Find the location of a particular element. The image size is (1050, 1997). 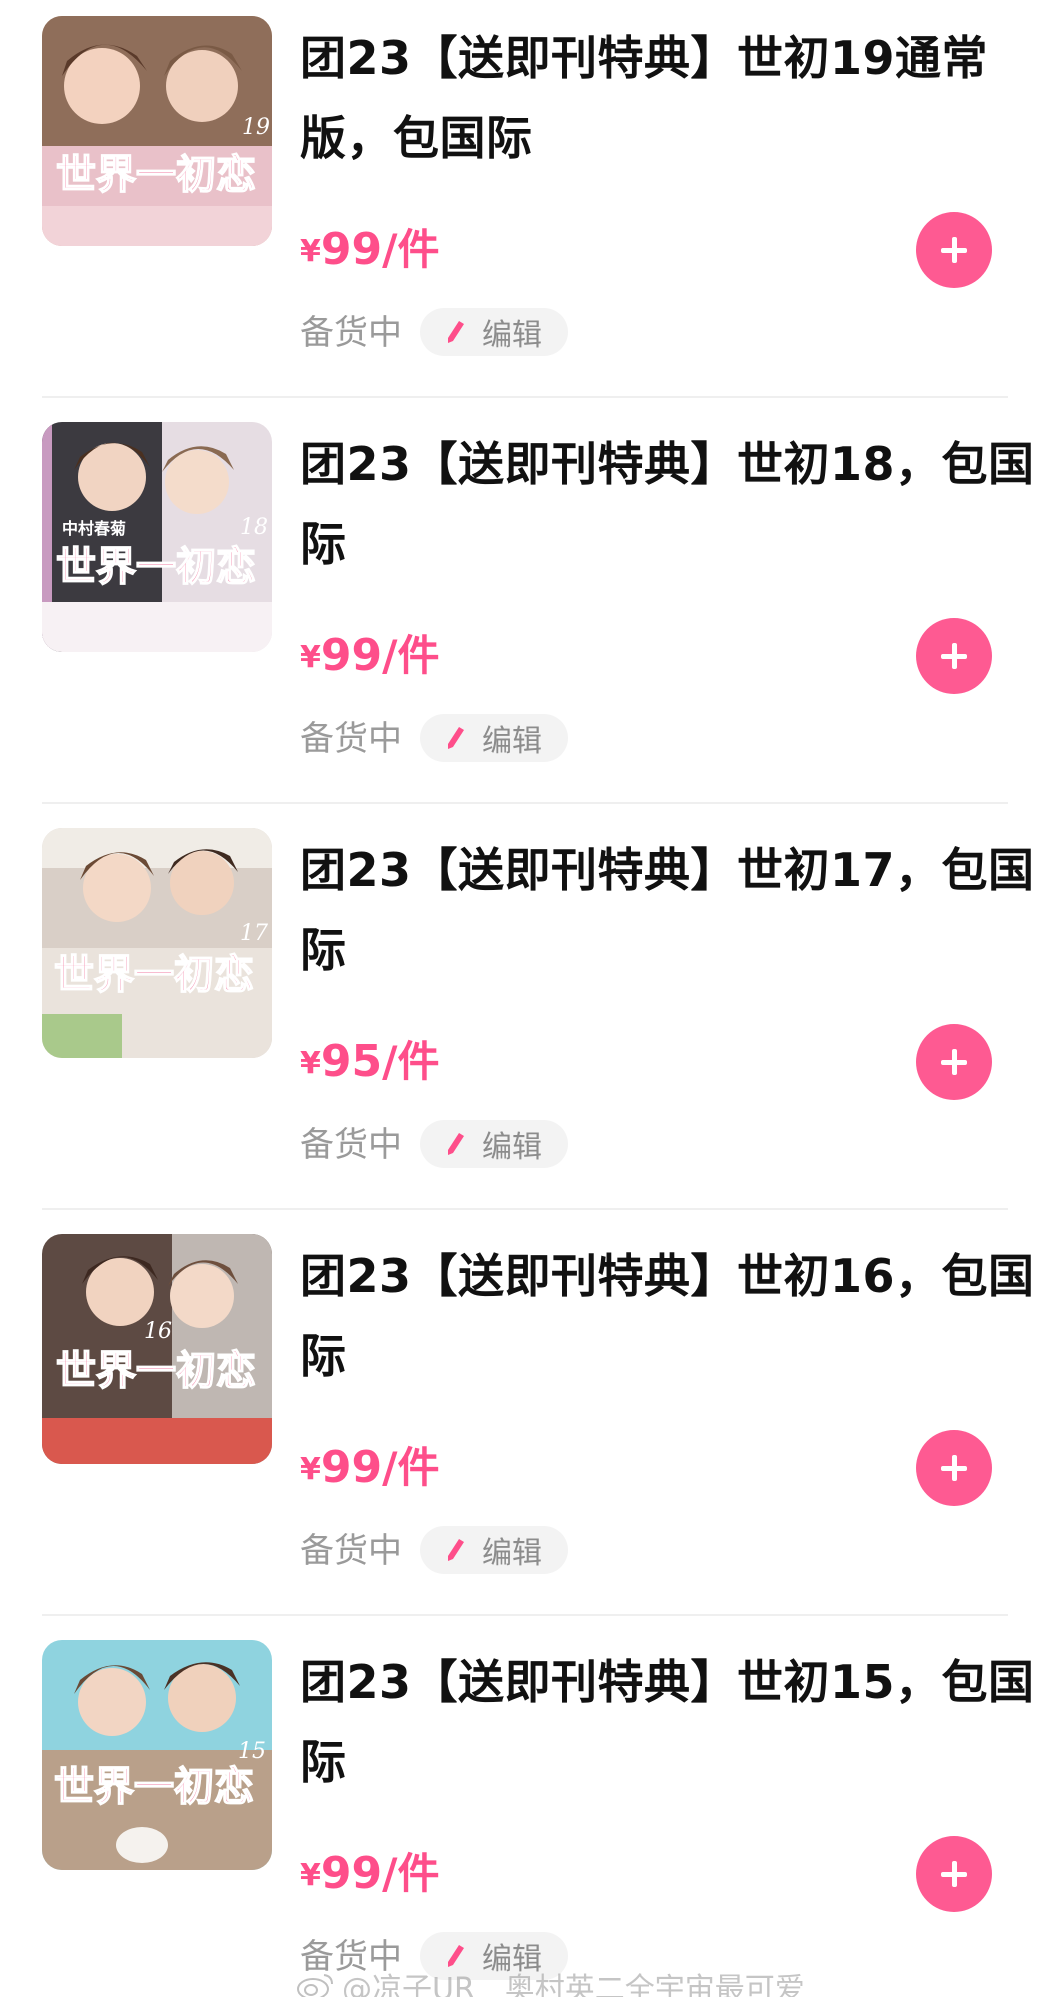

watermark-text: @凉子UR__奥村英二全宇宙最可爱 is located at coordinates (573, 1984).